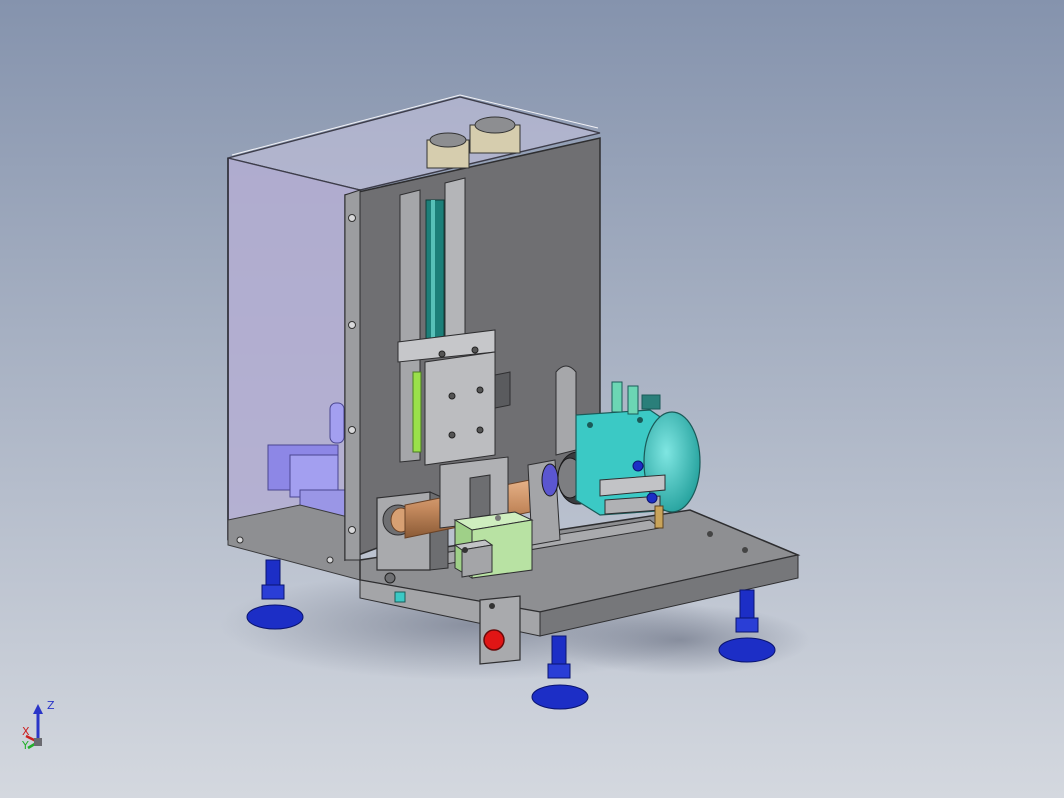 The image size is (1064, 798). I want to click on plate-slot, so click(566, 410).